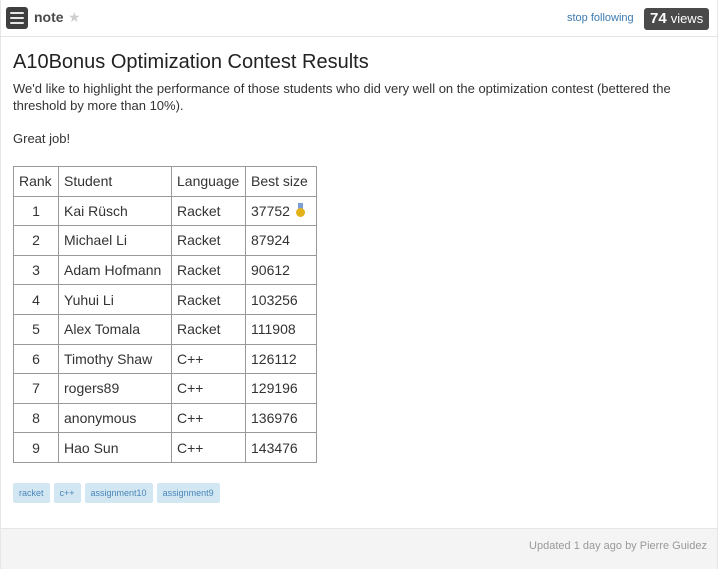 This screenshot has height=569, width=718. What do you see at coordinates (359, 18) in the screenshot?
I see `note-header: note ★ stop following 74 views` at bounding box center [359, 18].